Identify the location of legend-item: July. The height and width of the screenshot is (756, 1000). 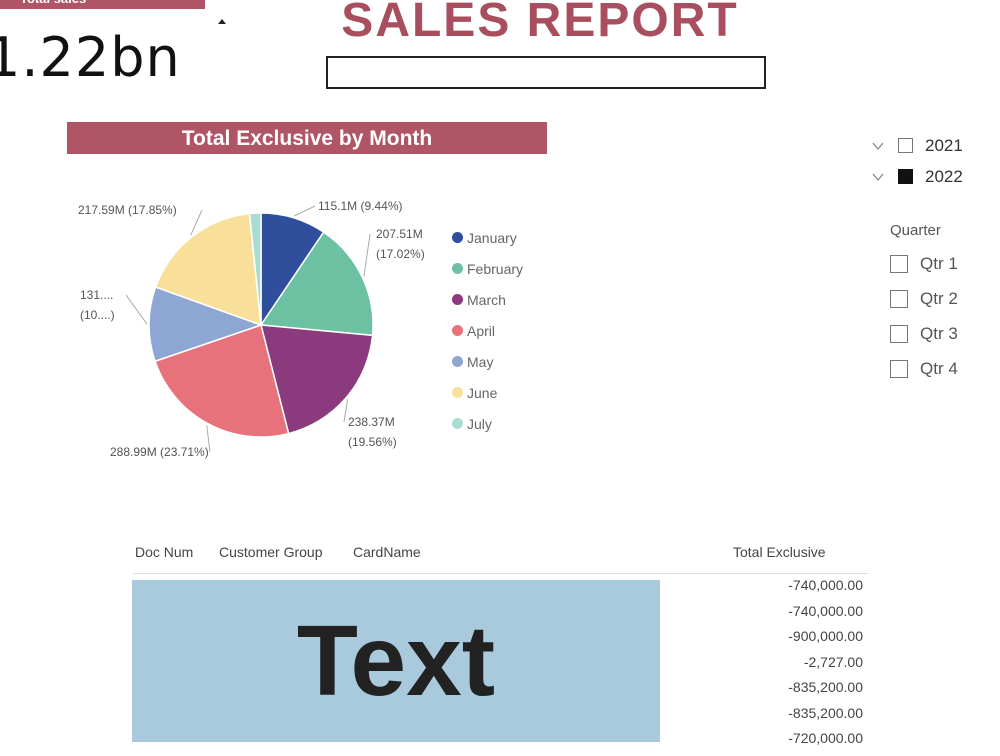
(487, 423).